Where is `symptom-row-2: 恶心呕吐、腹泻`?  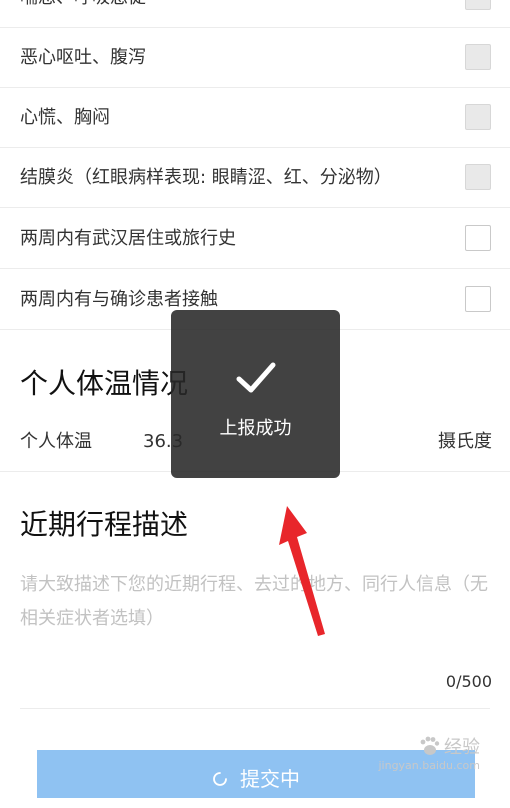 symptom-row-2: 恶心呕吐、腹泻 is located at coordinates (255, 58).